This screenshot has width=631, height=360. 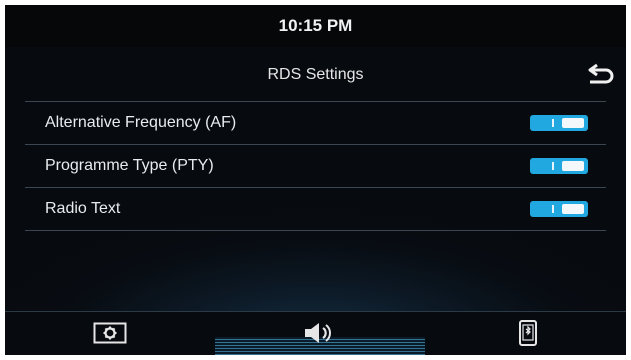 I want to click on setting-row-pty: Programme Type (PTY), so click(x=315, y=165).